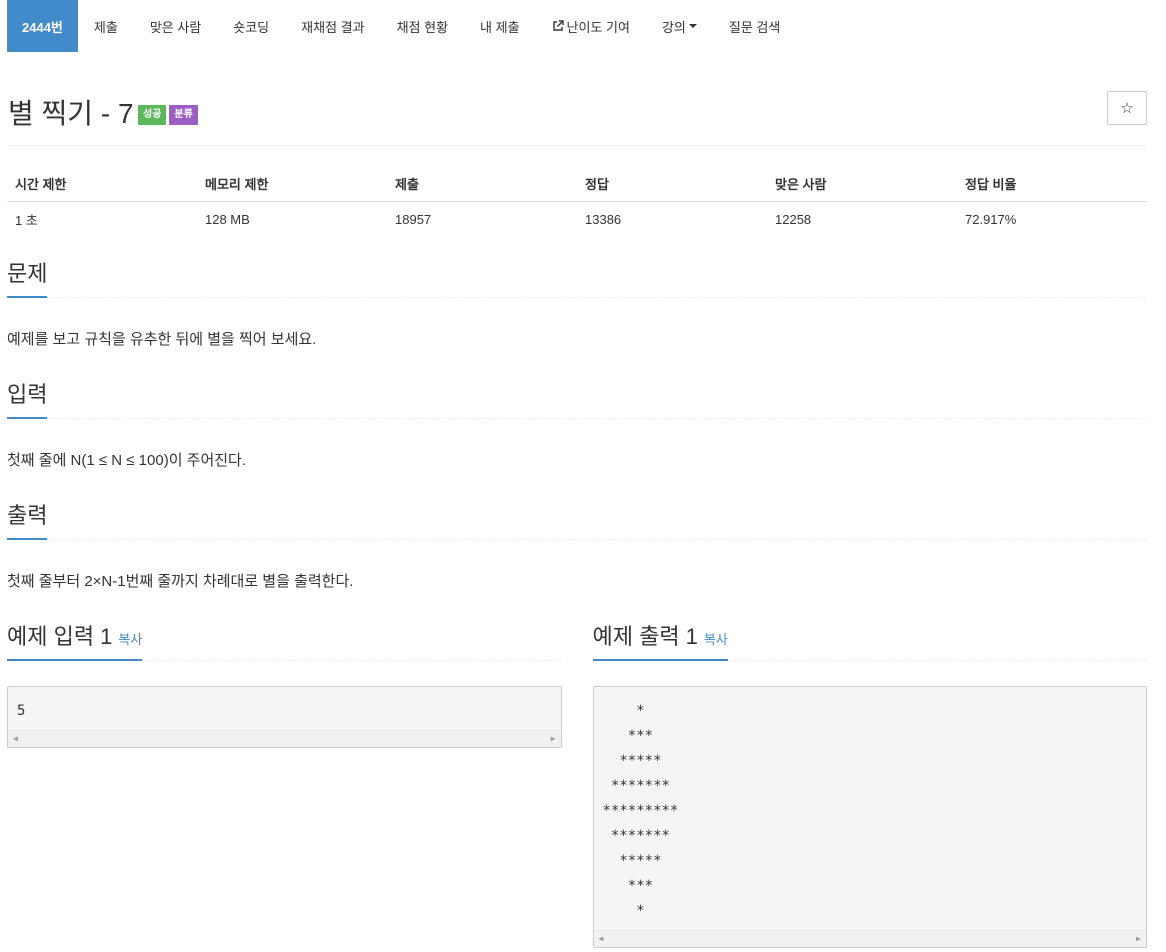 The image size is (1166, 952). What do you see at coordinates (71, 113) in the screenshot?
I see `problem-title: 별 찍기 - 7` at bounding box center [71, 113].